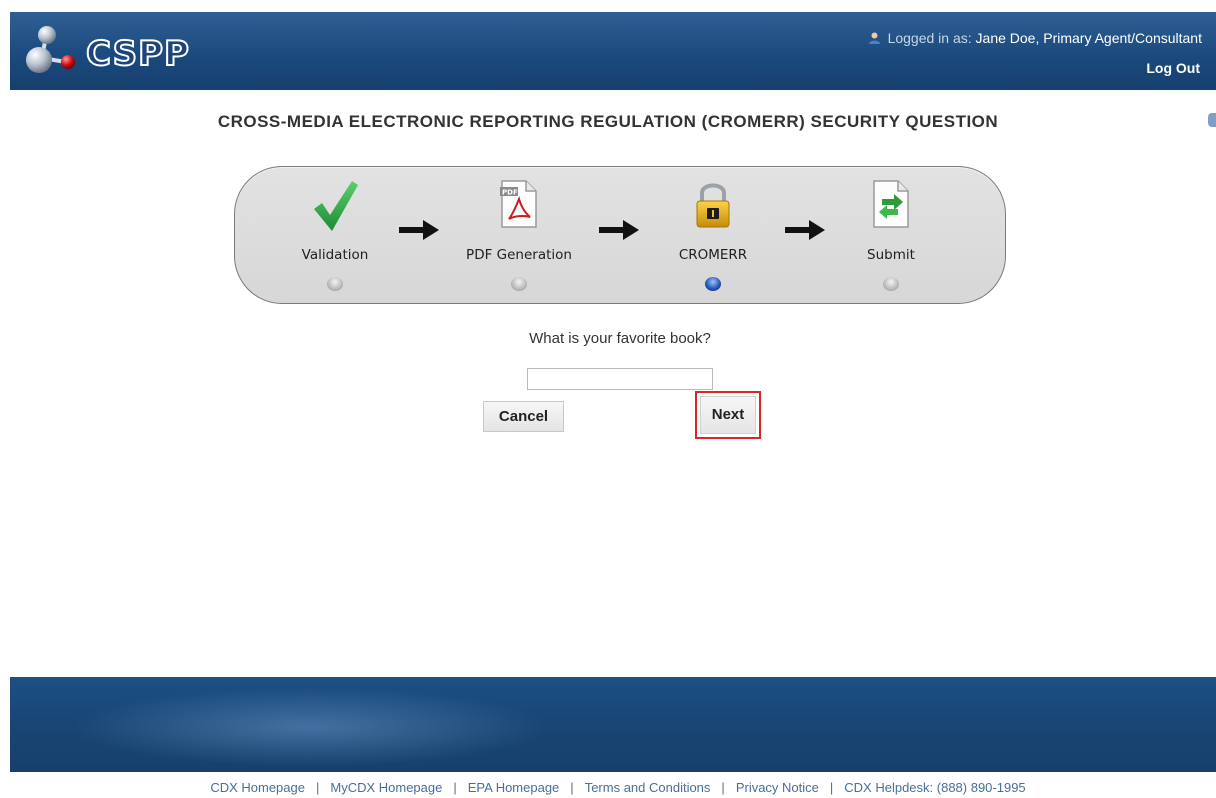 The image size is (1216, 798). What do you see at coordinates (514, 787) in the screenshot?
I see `footer-link-epa-homepage: EPA Homepage` at bounding box center [514, 787].